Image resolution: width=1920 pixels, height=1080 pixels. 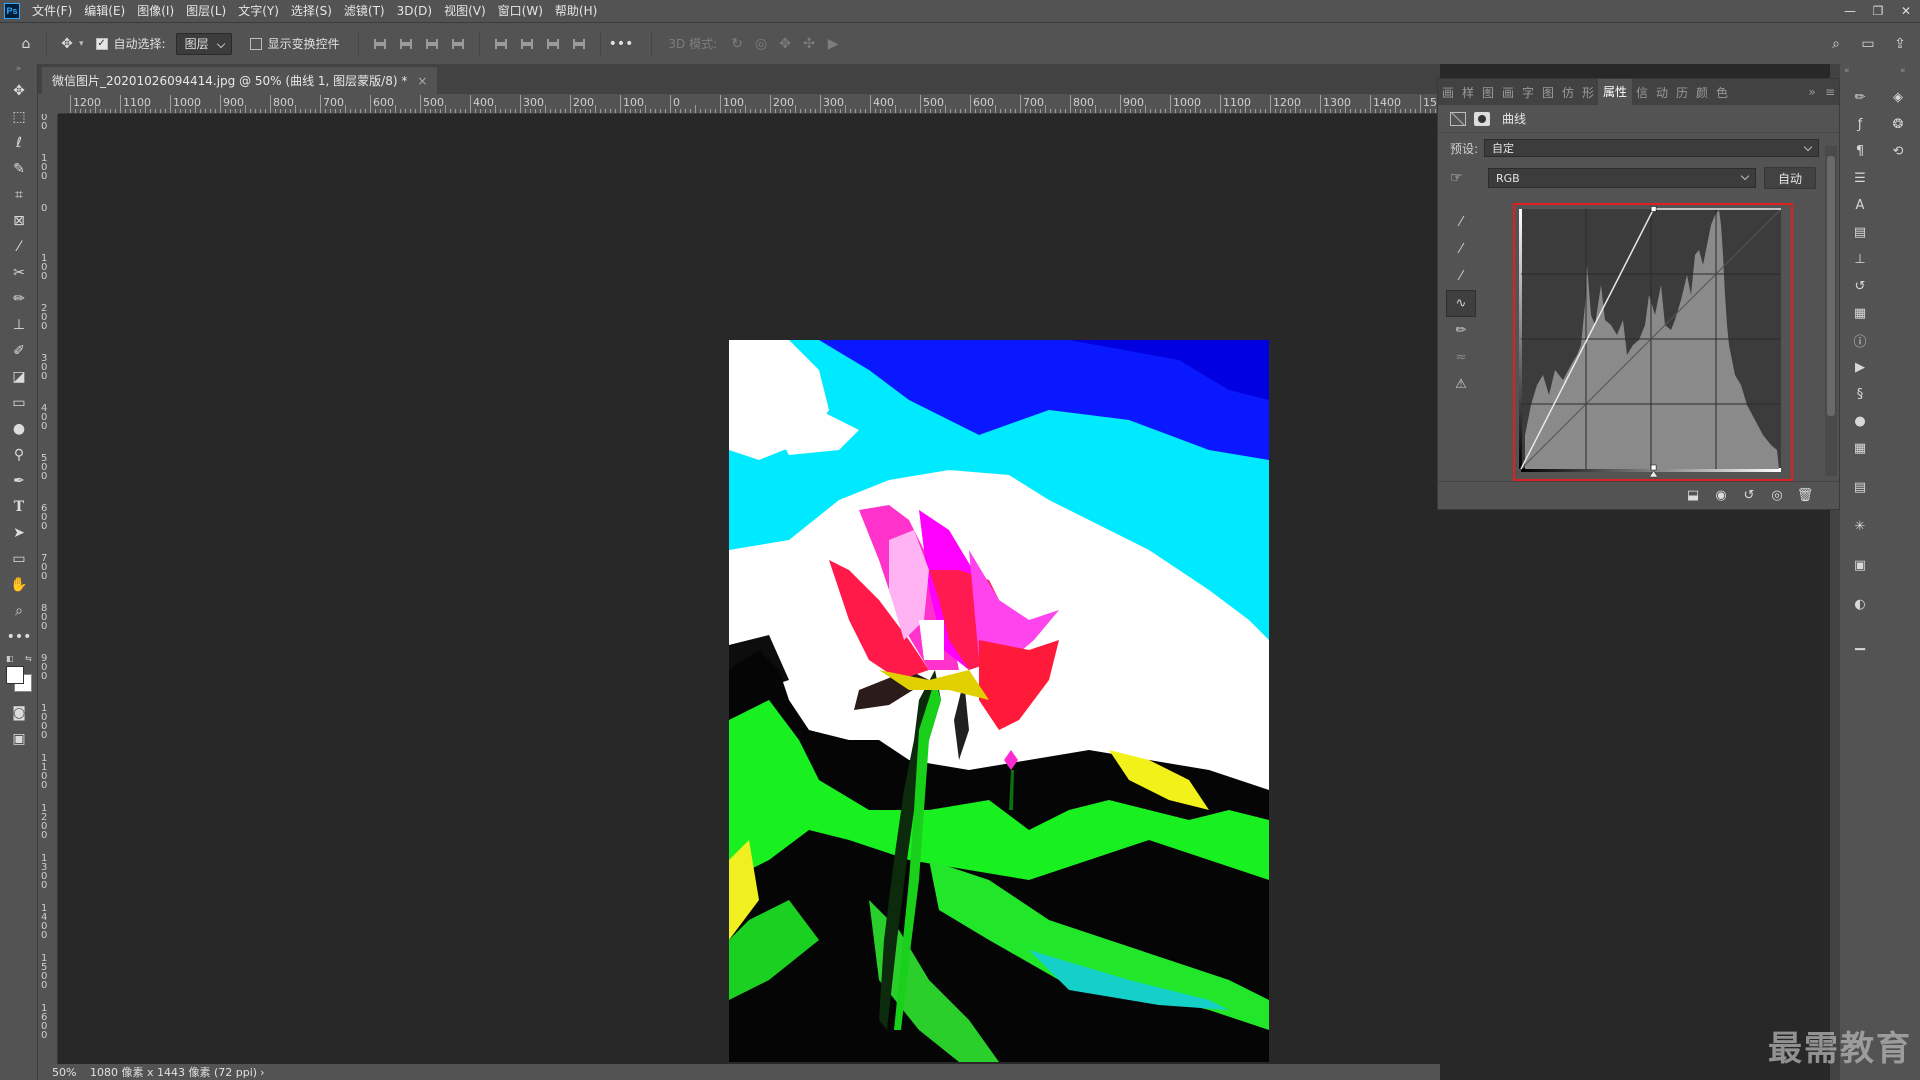 I want to click on path-select-icon: ➤, so click(x=19, y=533).